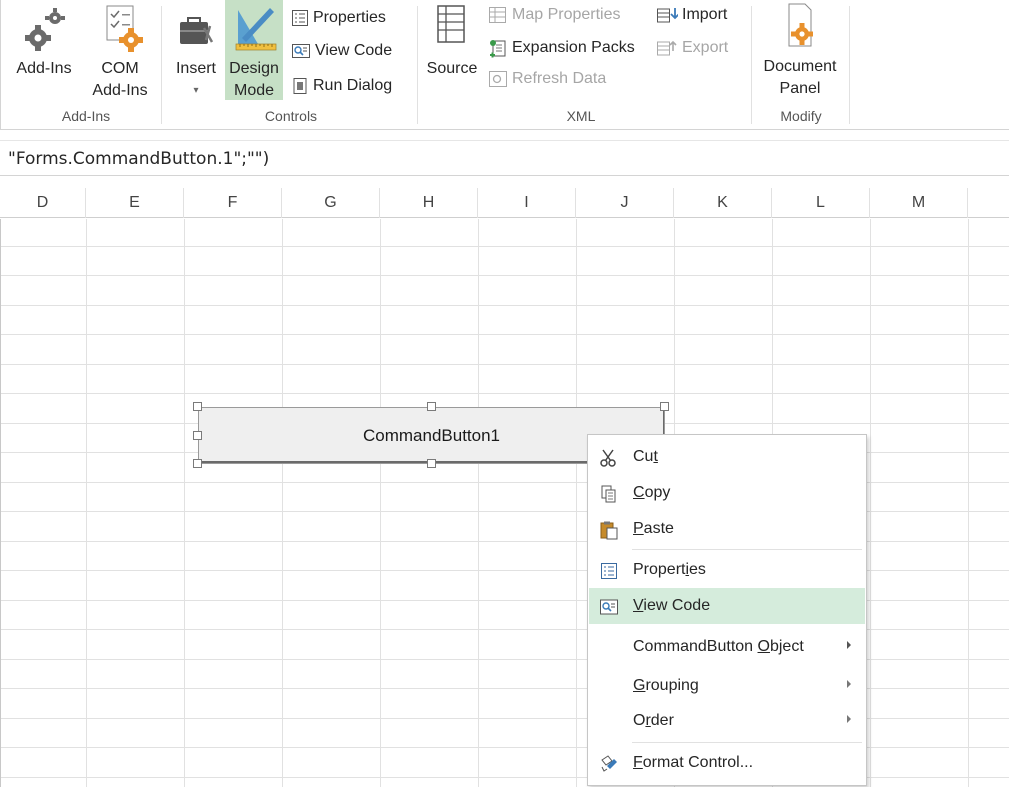 The image size is (1009, 787). Describe the element at coordinates (919, 203) in the screenshot. I see `column-header-m: M` at that location.